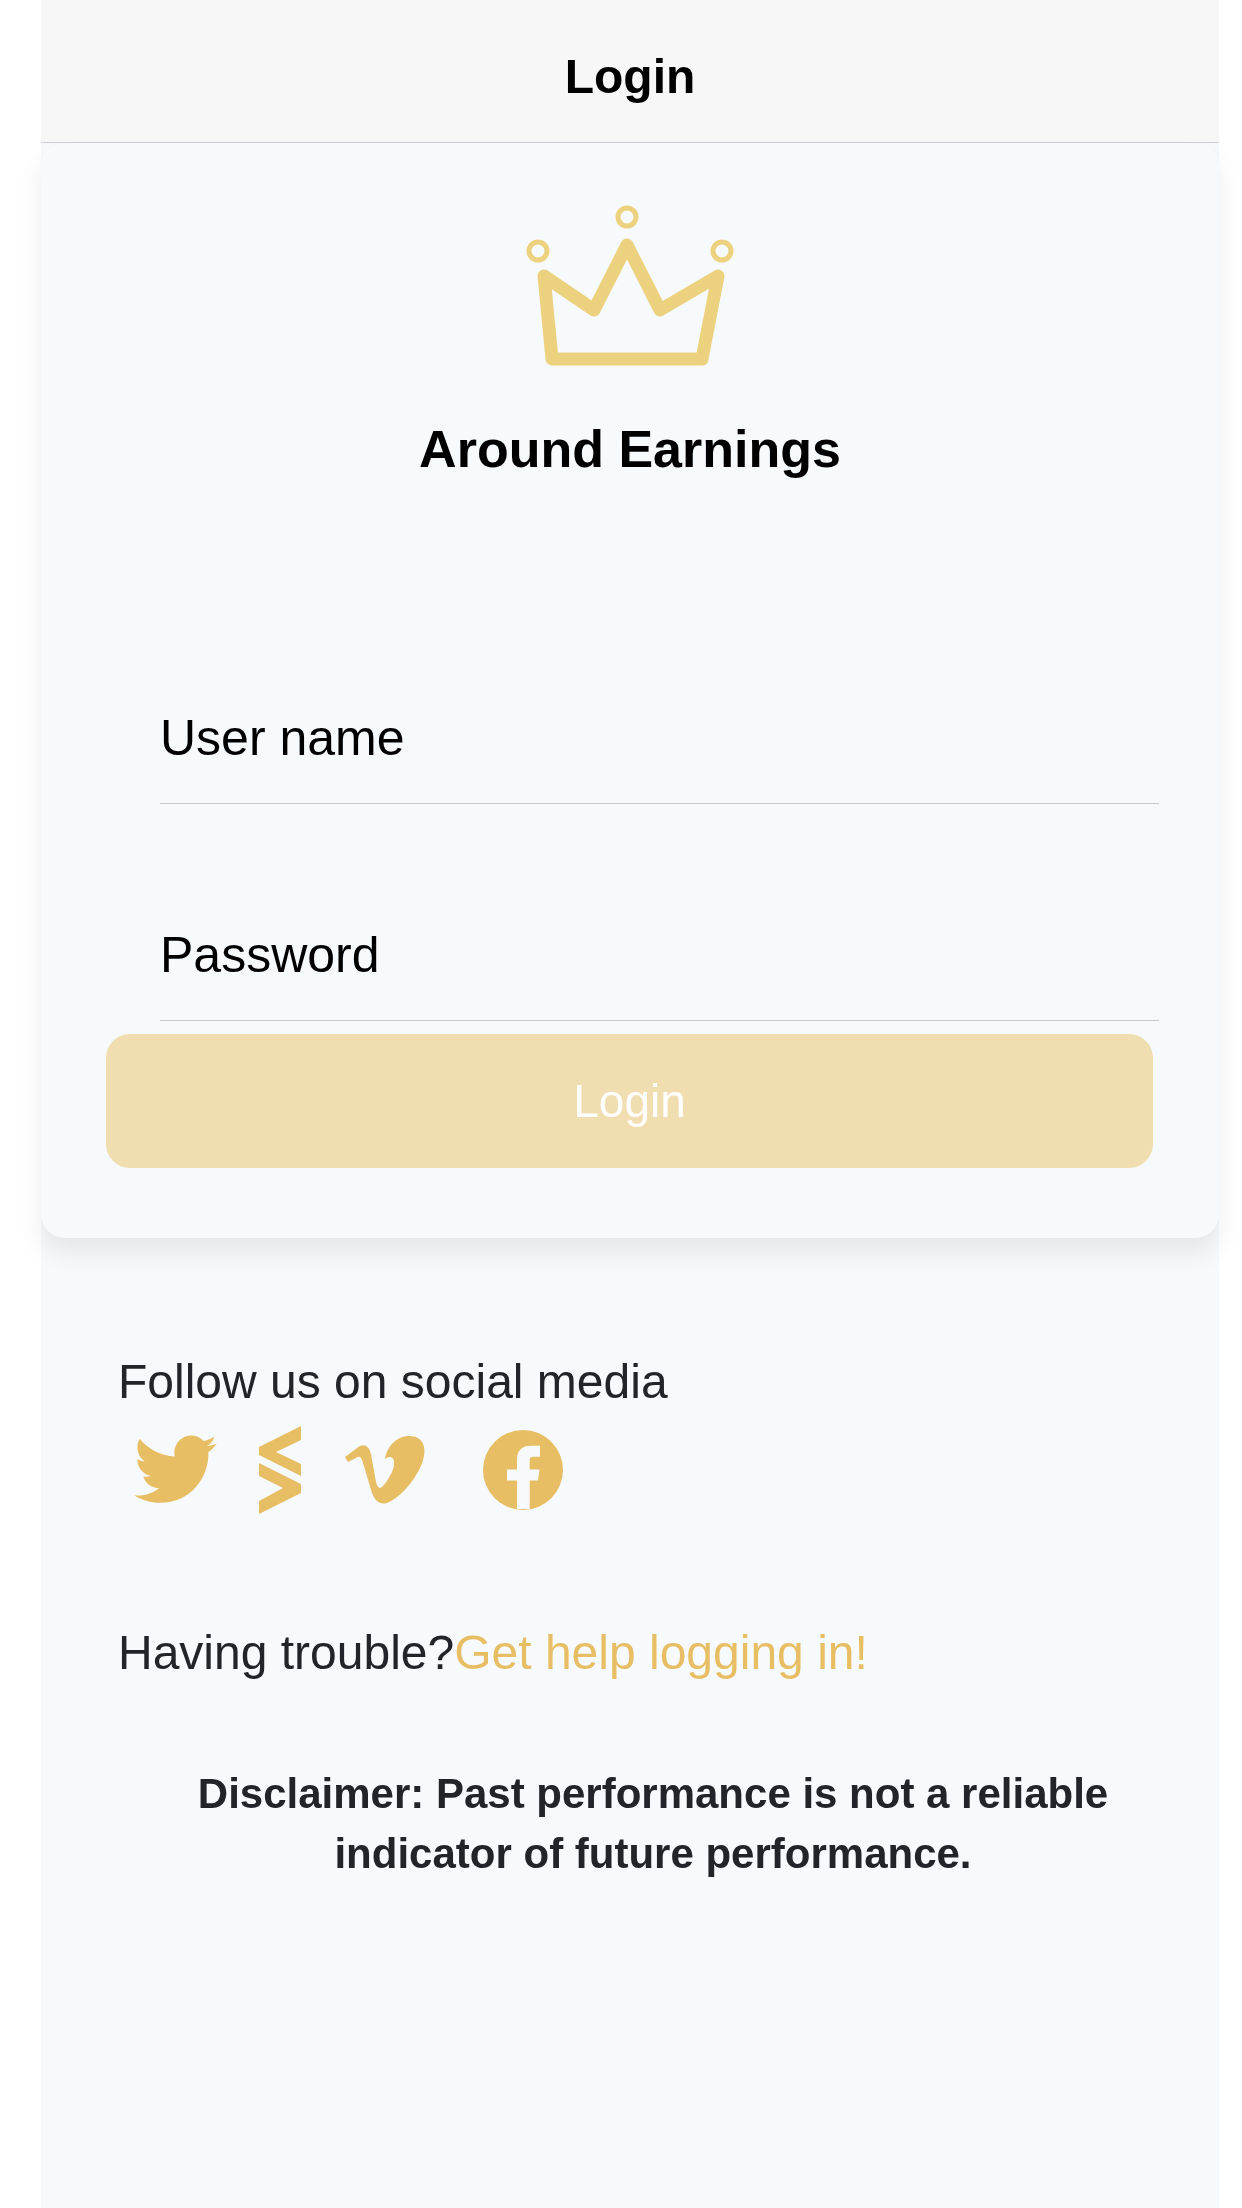 This screenshot has height=2208, width=1242. I want to click on chevrons-icon, so click(280, 1469).